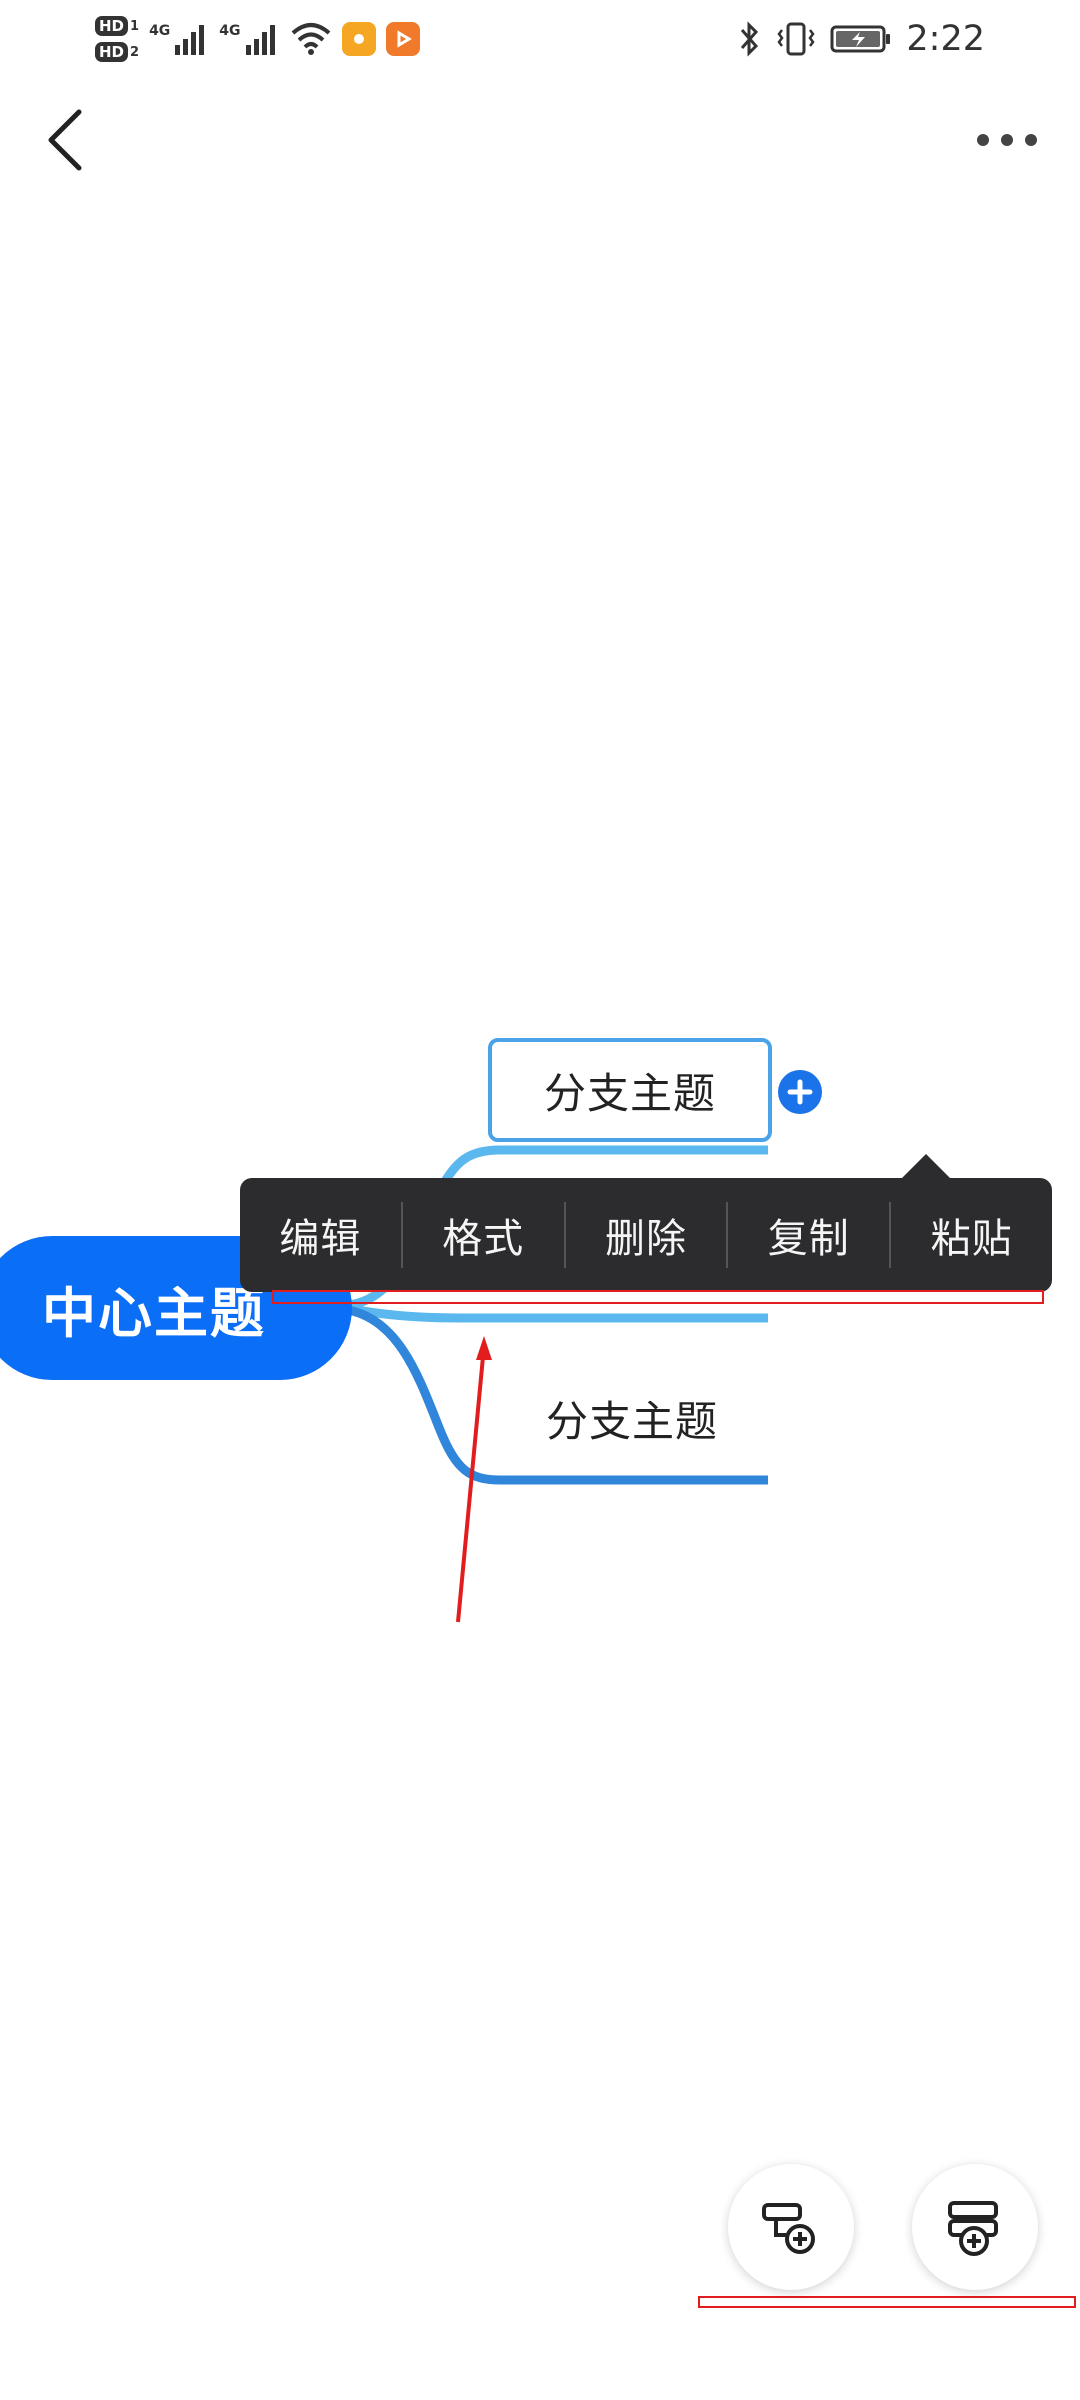  I want to click on add-subtopic-icon, so click(788, 2228).